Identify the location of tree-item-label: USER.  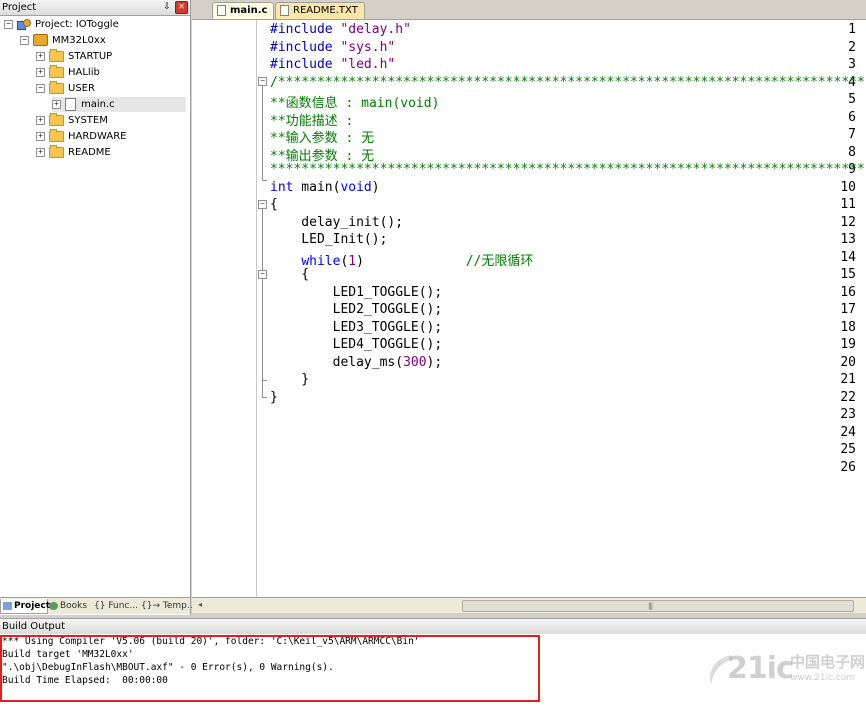
(81, 88).